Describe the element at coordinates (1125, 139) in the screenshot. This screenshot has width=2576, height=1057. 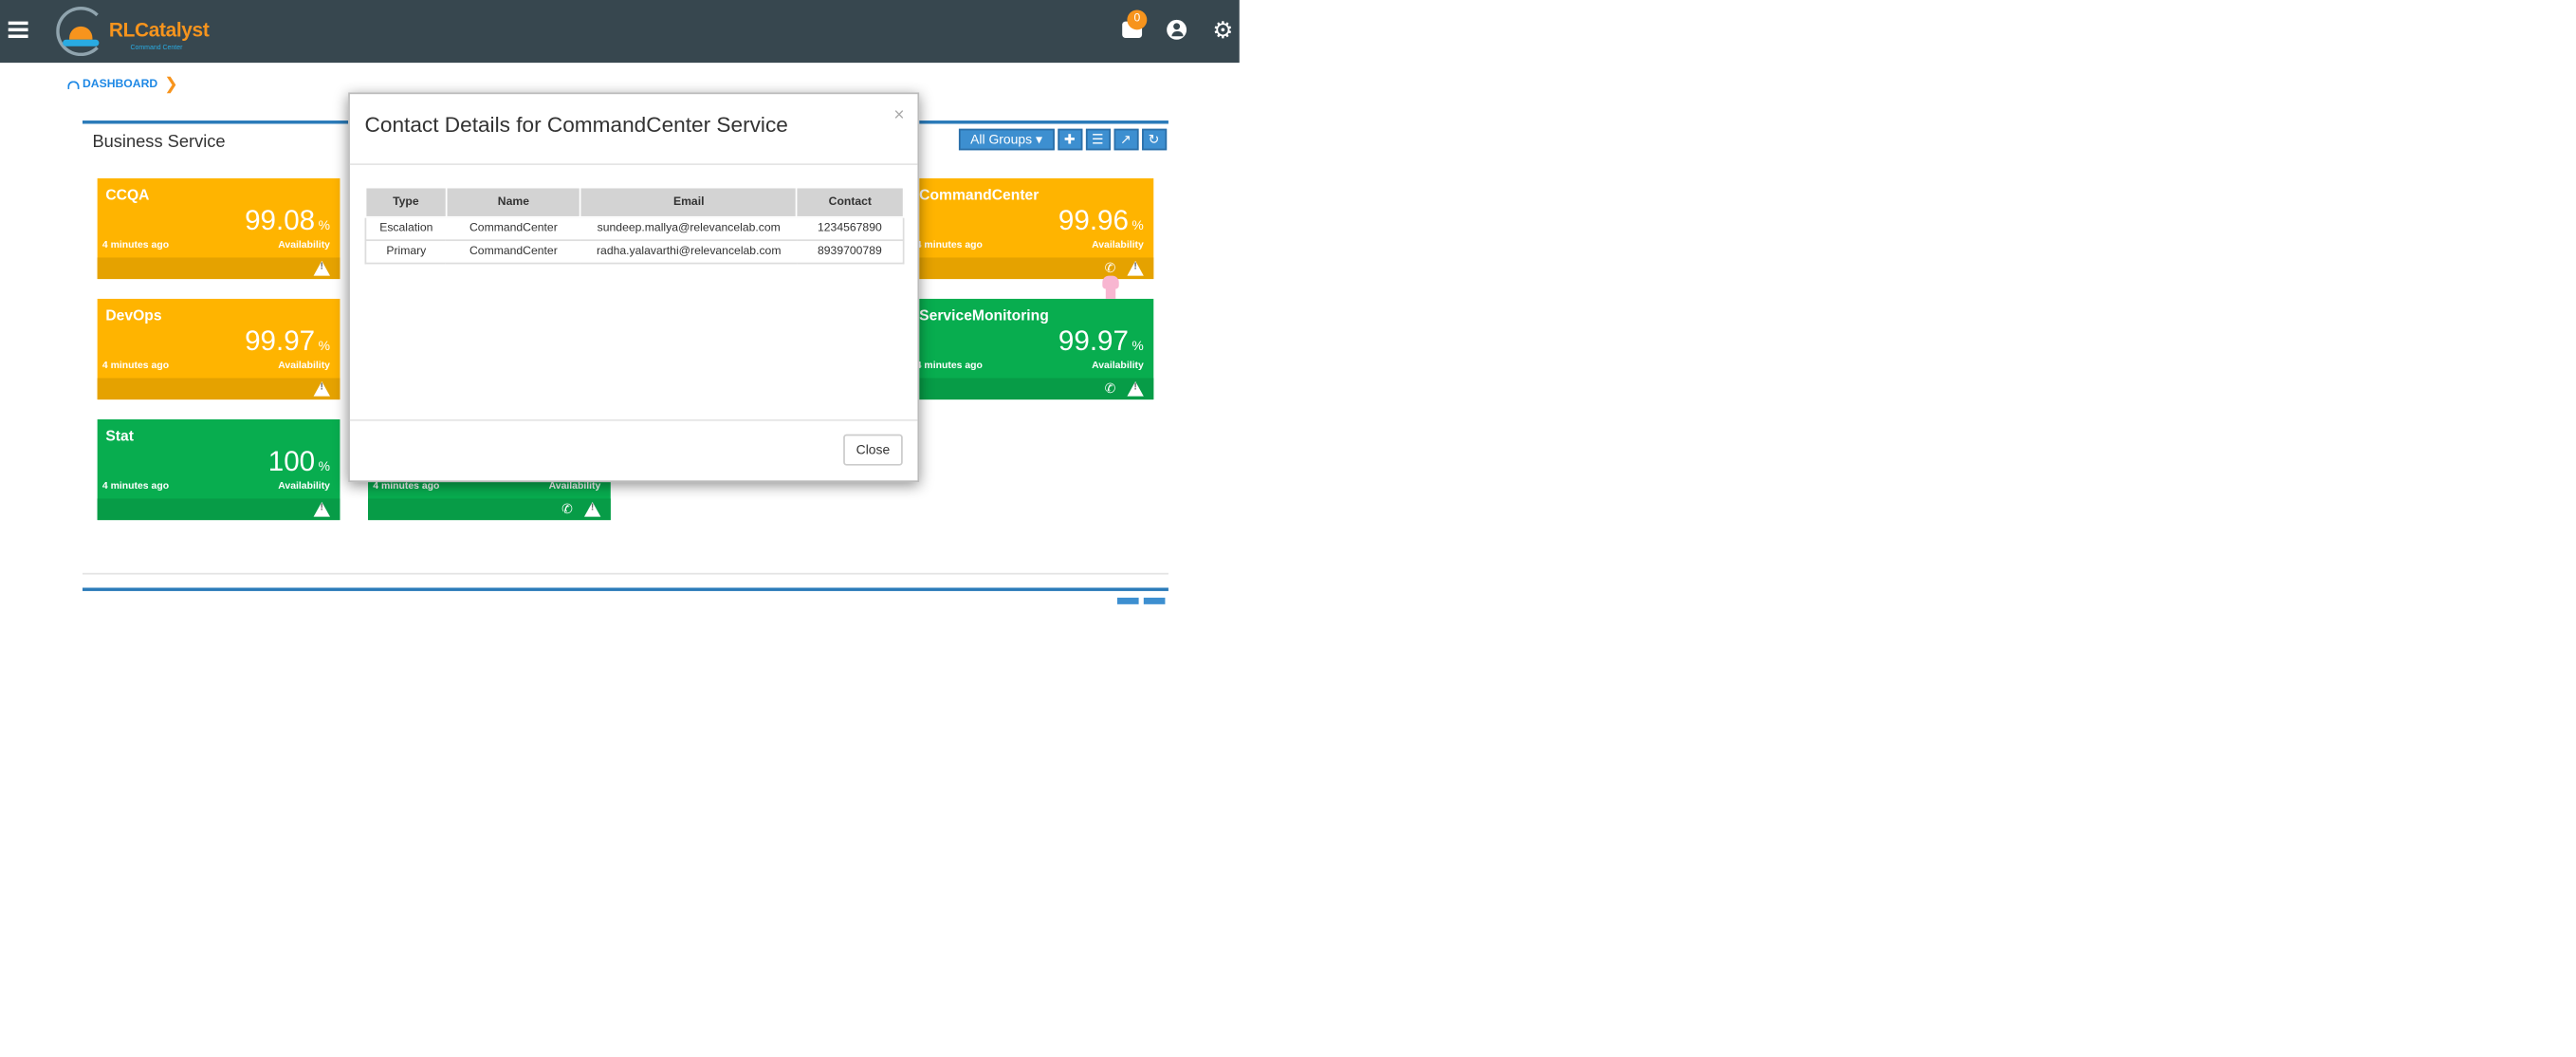
I see `chart-view-icon: ↗` at that location.